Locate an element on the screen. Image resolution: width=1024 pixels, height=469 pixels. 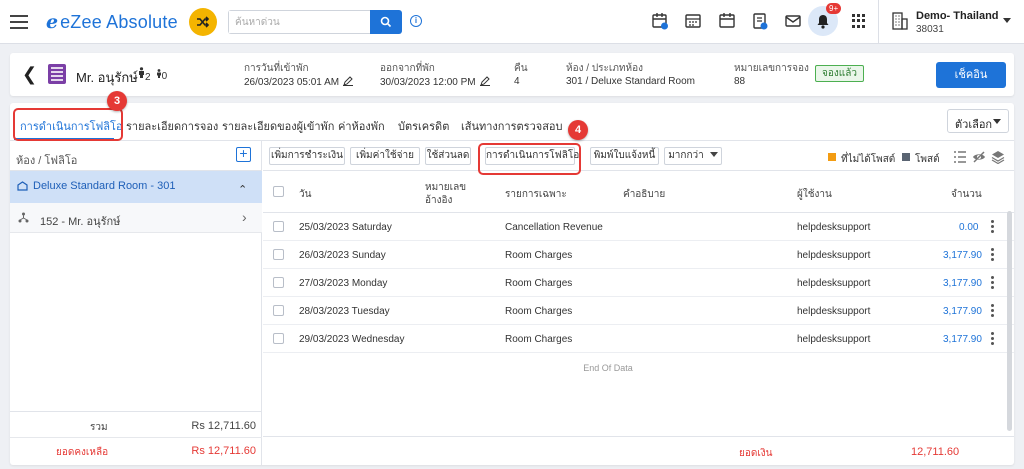
select-all-checkbox is located at coordinates (278, 191).